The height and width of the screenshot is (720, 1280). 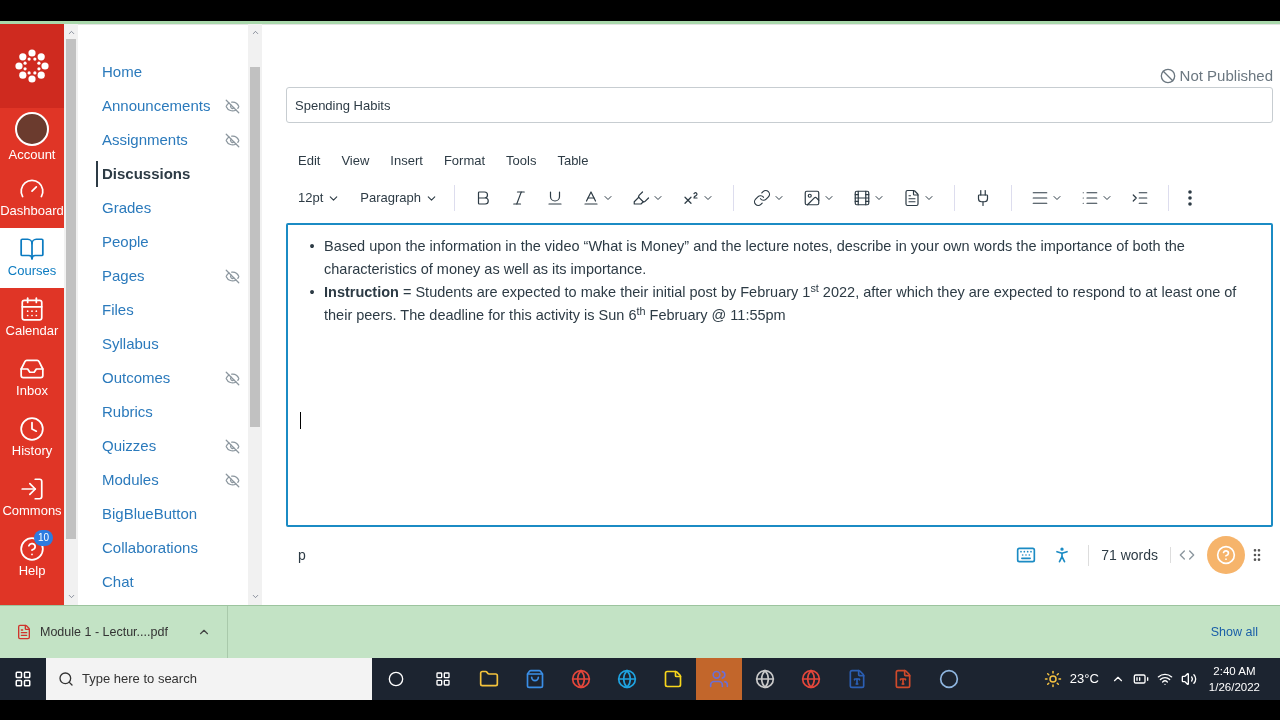 I want to click on volume-icon, so click(x=1188, y=679).